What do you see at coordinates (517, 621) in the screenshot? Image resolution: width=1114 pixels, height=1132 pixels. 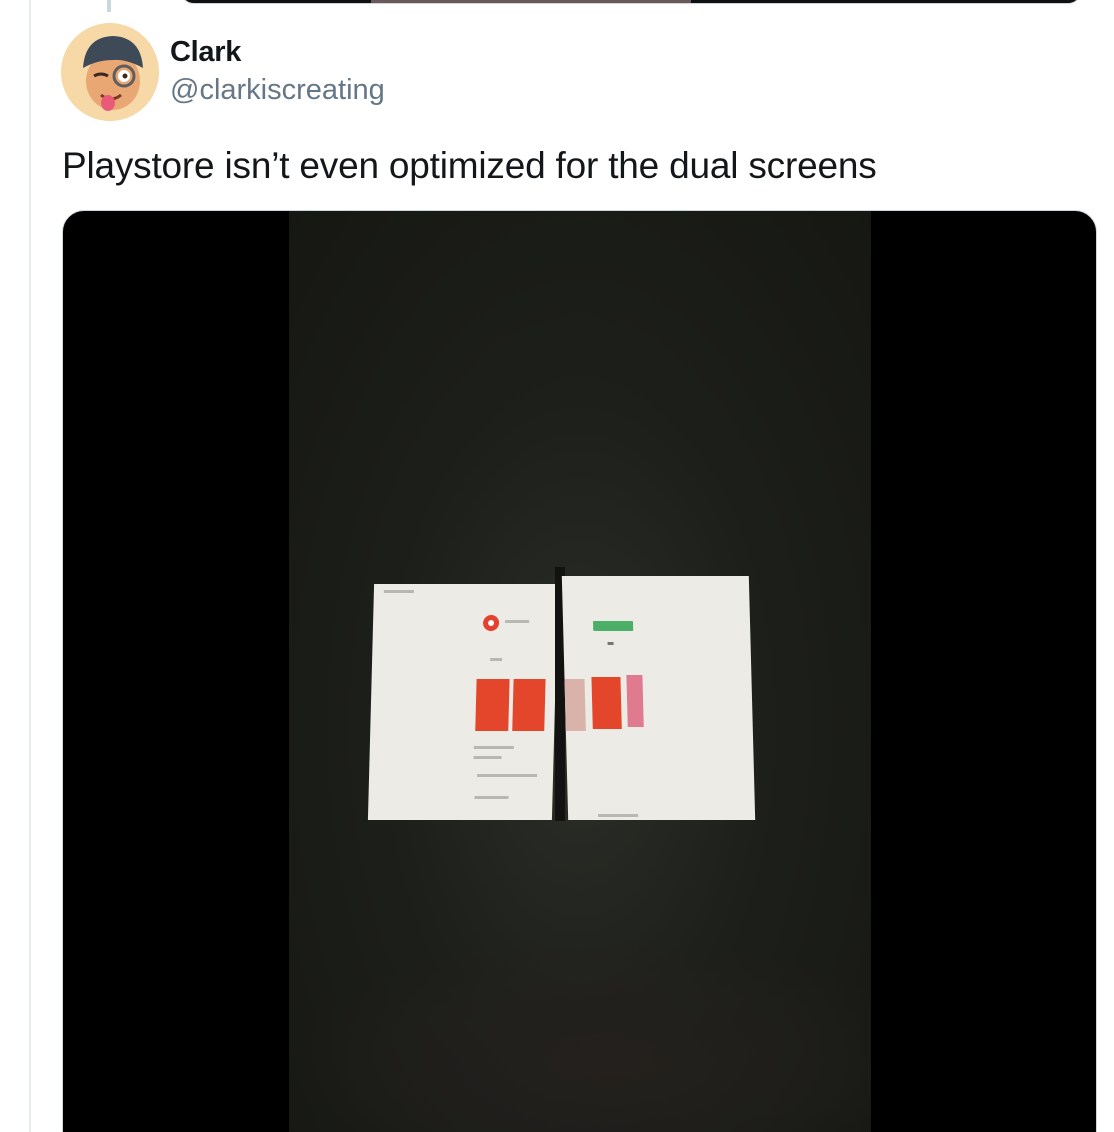 I see `app-title-line` at bounding box center [517, 621].